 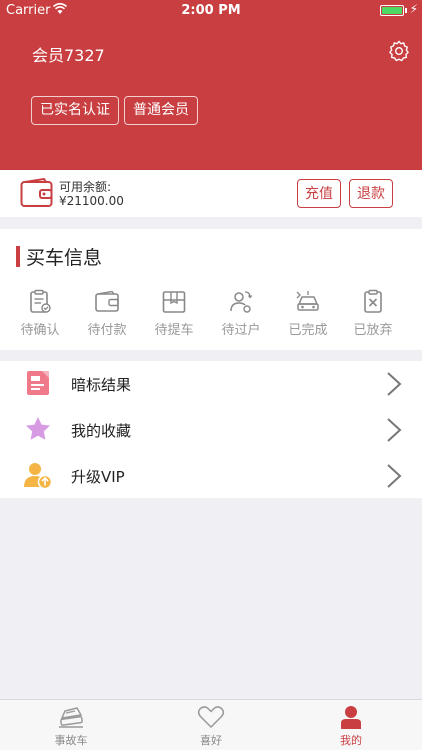 What do you see at coordinates (373, 301) in the screenshot?
I see `clipboard-x-icon` at bounding box center [373, 301].